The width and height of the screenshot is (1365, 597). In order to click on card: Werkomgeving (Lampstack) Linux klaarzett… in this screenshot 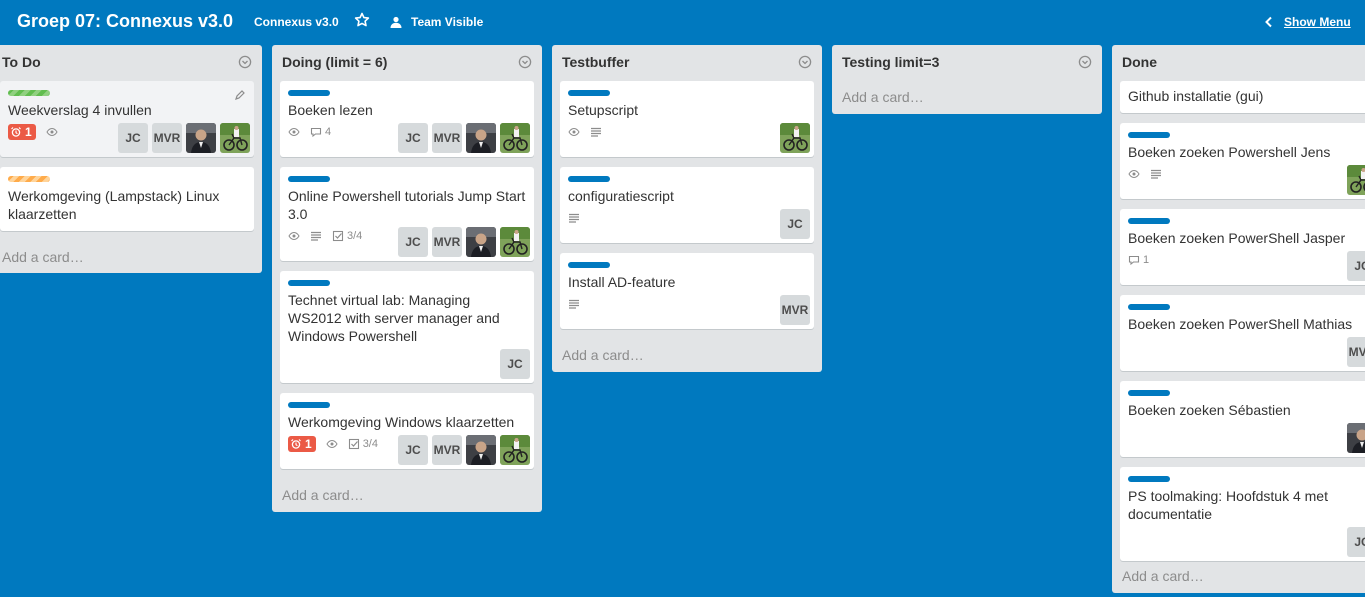, I will do `click(127, 199)`.